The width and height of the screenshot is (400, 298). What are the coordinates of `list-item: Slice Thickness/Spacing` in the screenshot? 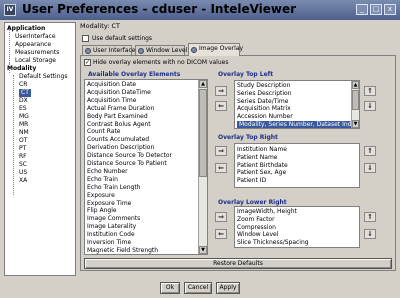 It's located at (273, 242).